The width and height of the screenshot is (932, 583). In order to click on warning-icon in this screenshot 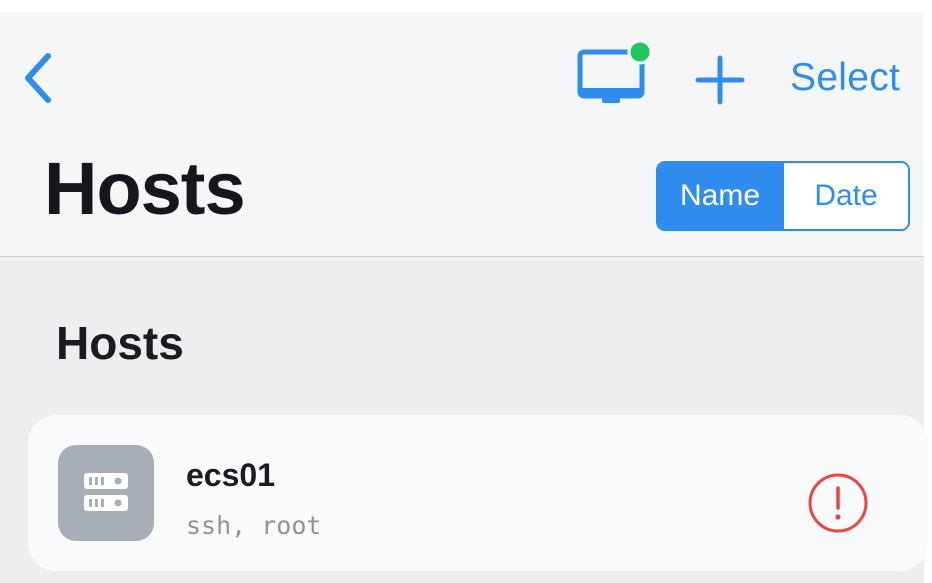, I will do `click(838, 503)`.